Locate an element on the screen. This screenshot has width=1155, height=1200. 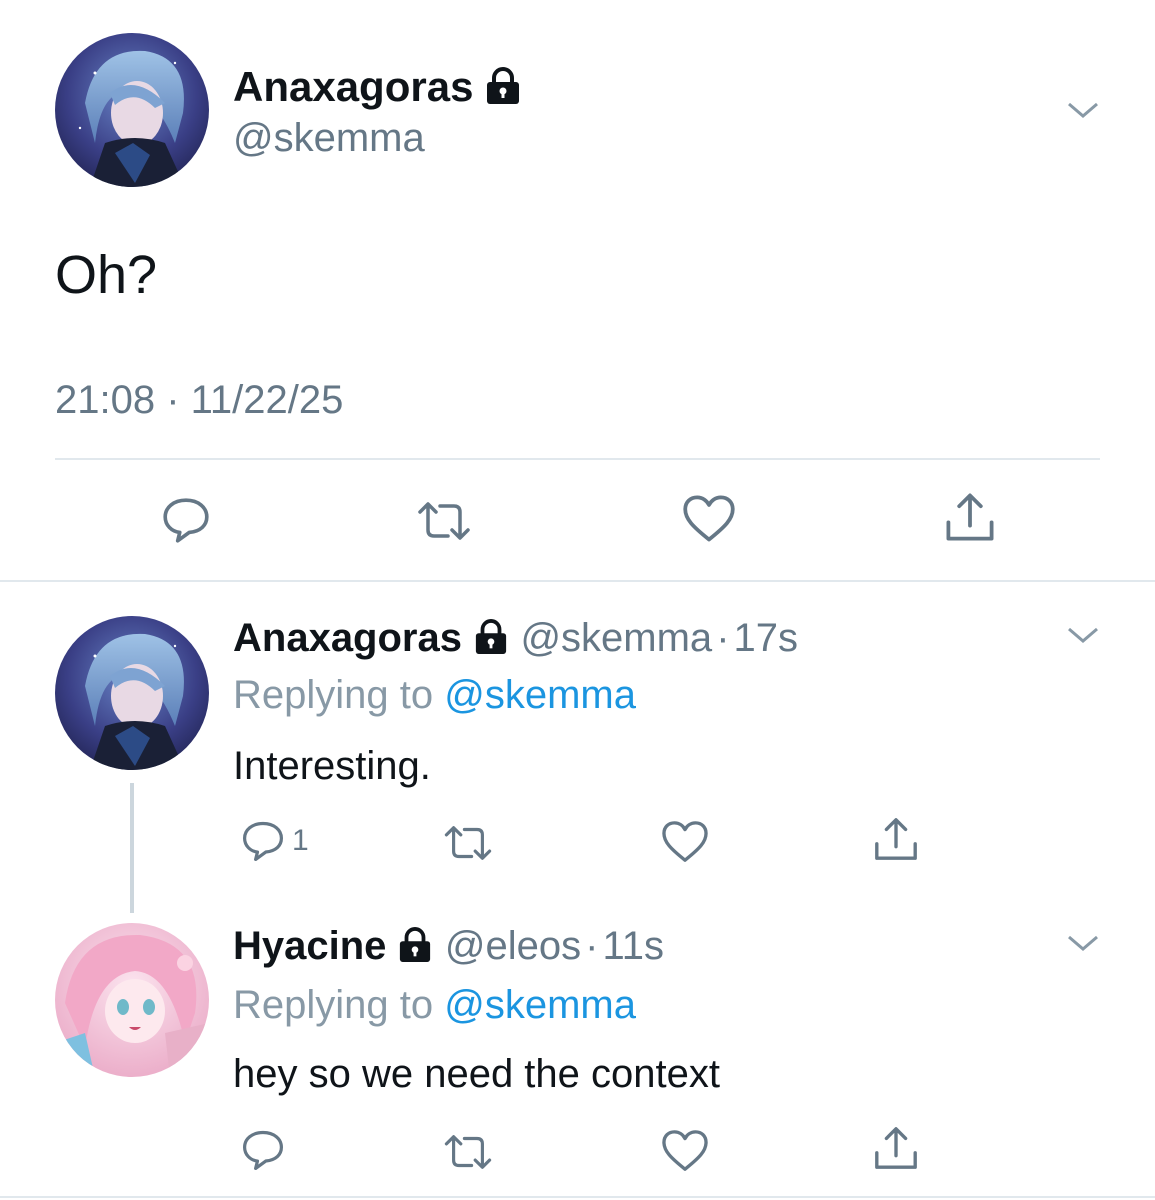
thread-line is located at coordinates (132, 848).